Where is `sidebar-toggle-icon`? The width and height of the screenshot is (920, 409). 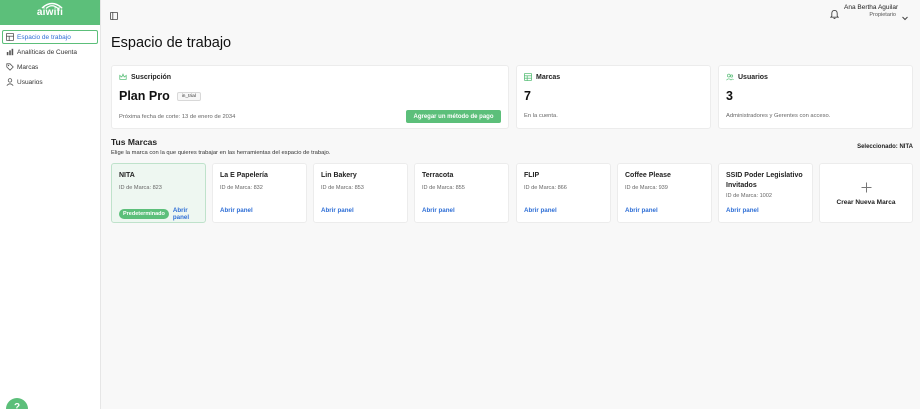
sidebar-toggle-icon is located at coordinates (114, 13).